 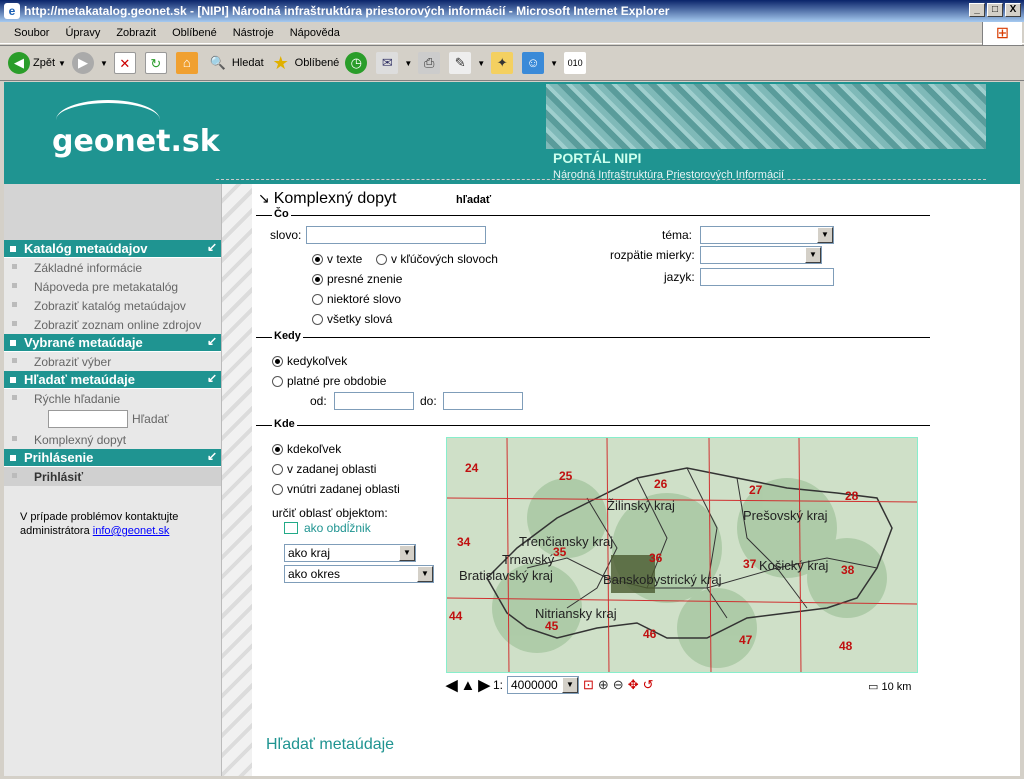 I want to click on discuss-button: ✦, so click(x=503, y=63).